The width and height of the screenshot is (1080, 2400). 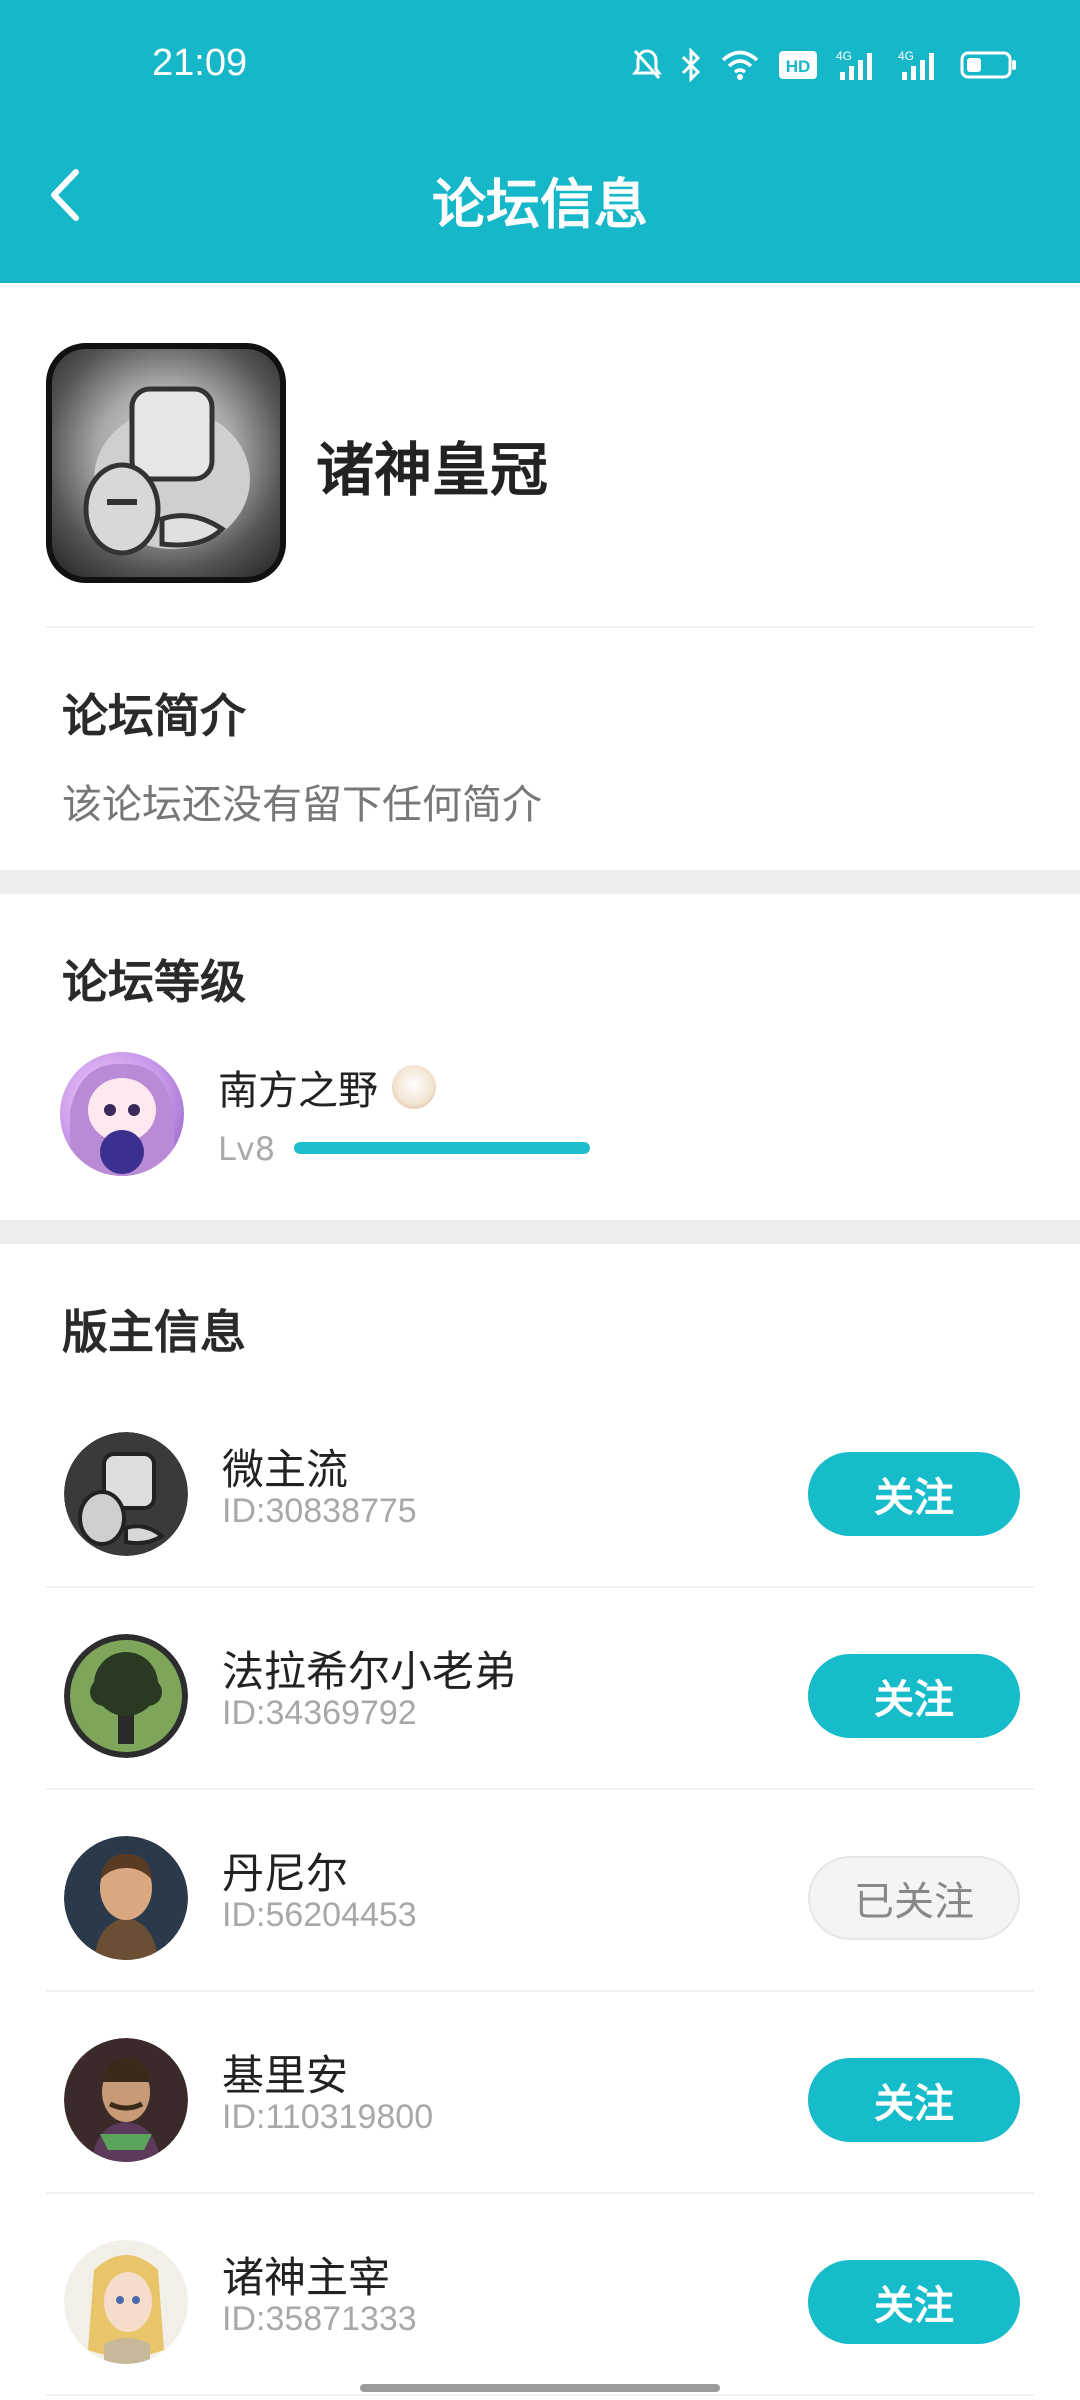 I want to click on wifi-icon, so click(x=740, y=67).